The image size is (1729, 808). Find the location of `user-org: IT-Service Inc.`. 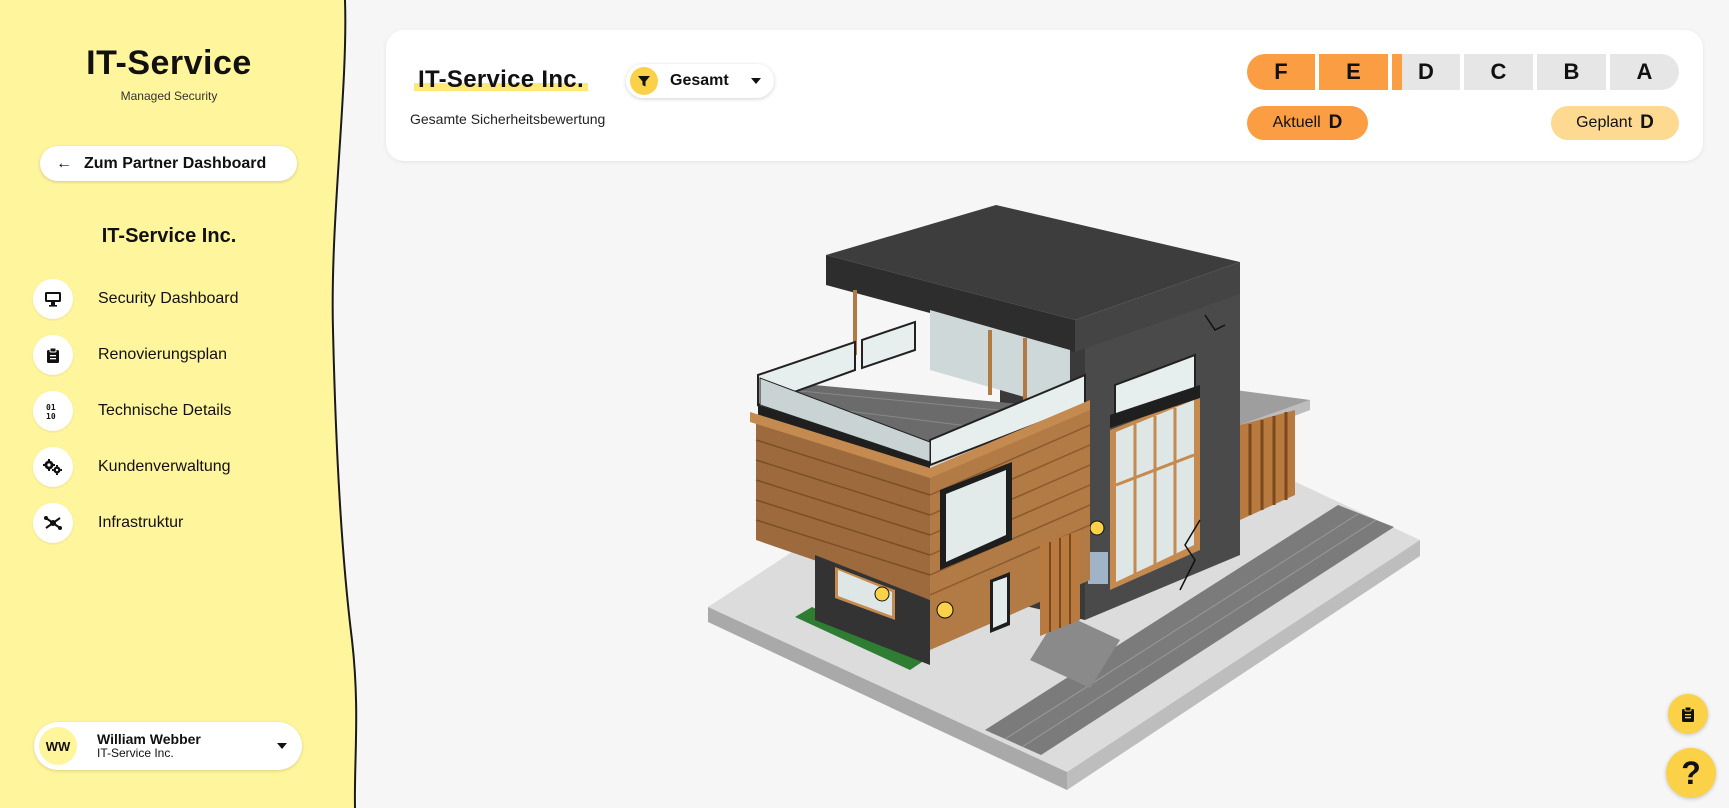

user-org: IT-Service Inc. is located at coordinates (135, 753).